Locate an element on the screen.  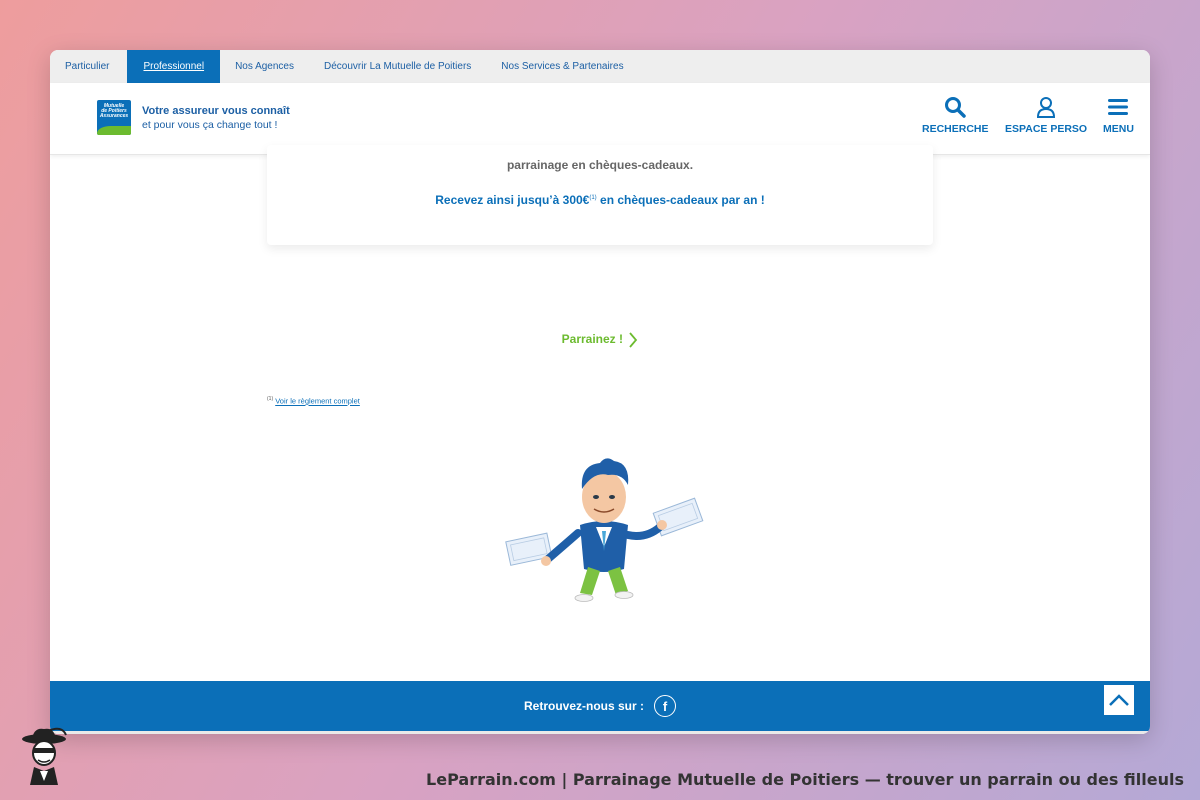
footnote: (1) Voir le règlement complet is located at coordinates (313, 401).